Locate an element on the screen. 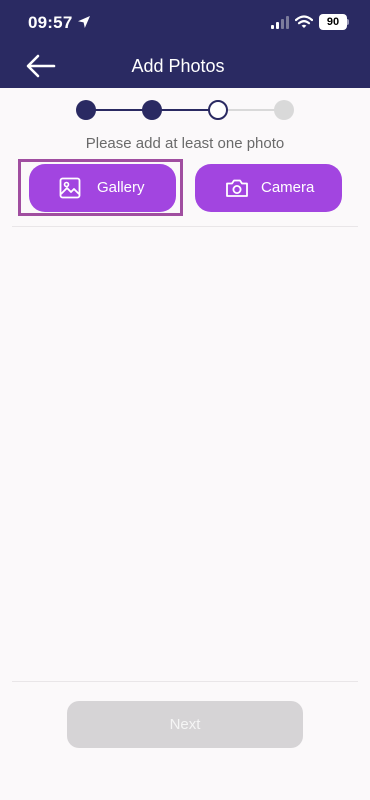  step-1-completed is located at coordinates (86, 110).